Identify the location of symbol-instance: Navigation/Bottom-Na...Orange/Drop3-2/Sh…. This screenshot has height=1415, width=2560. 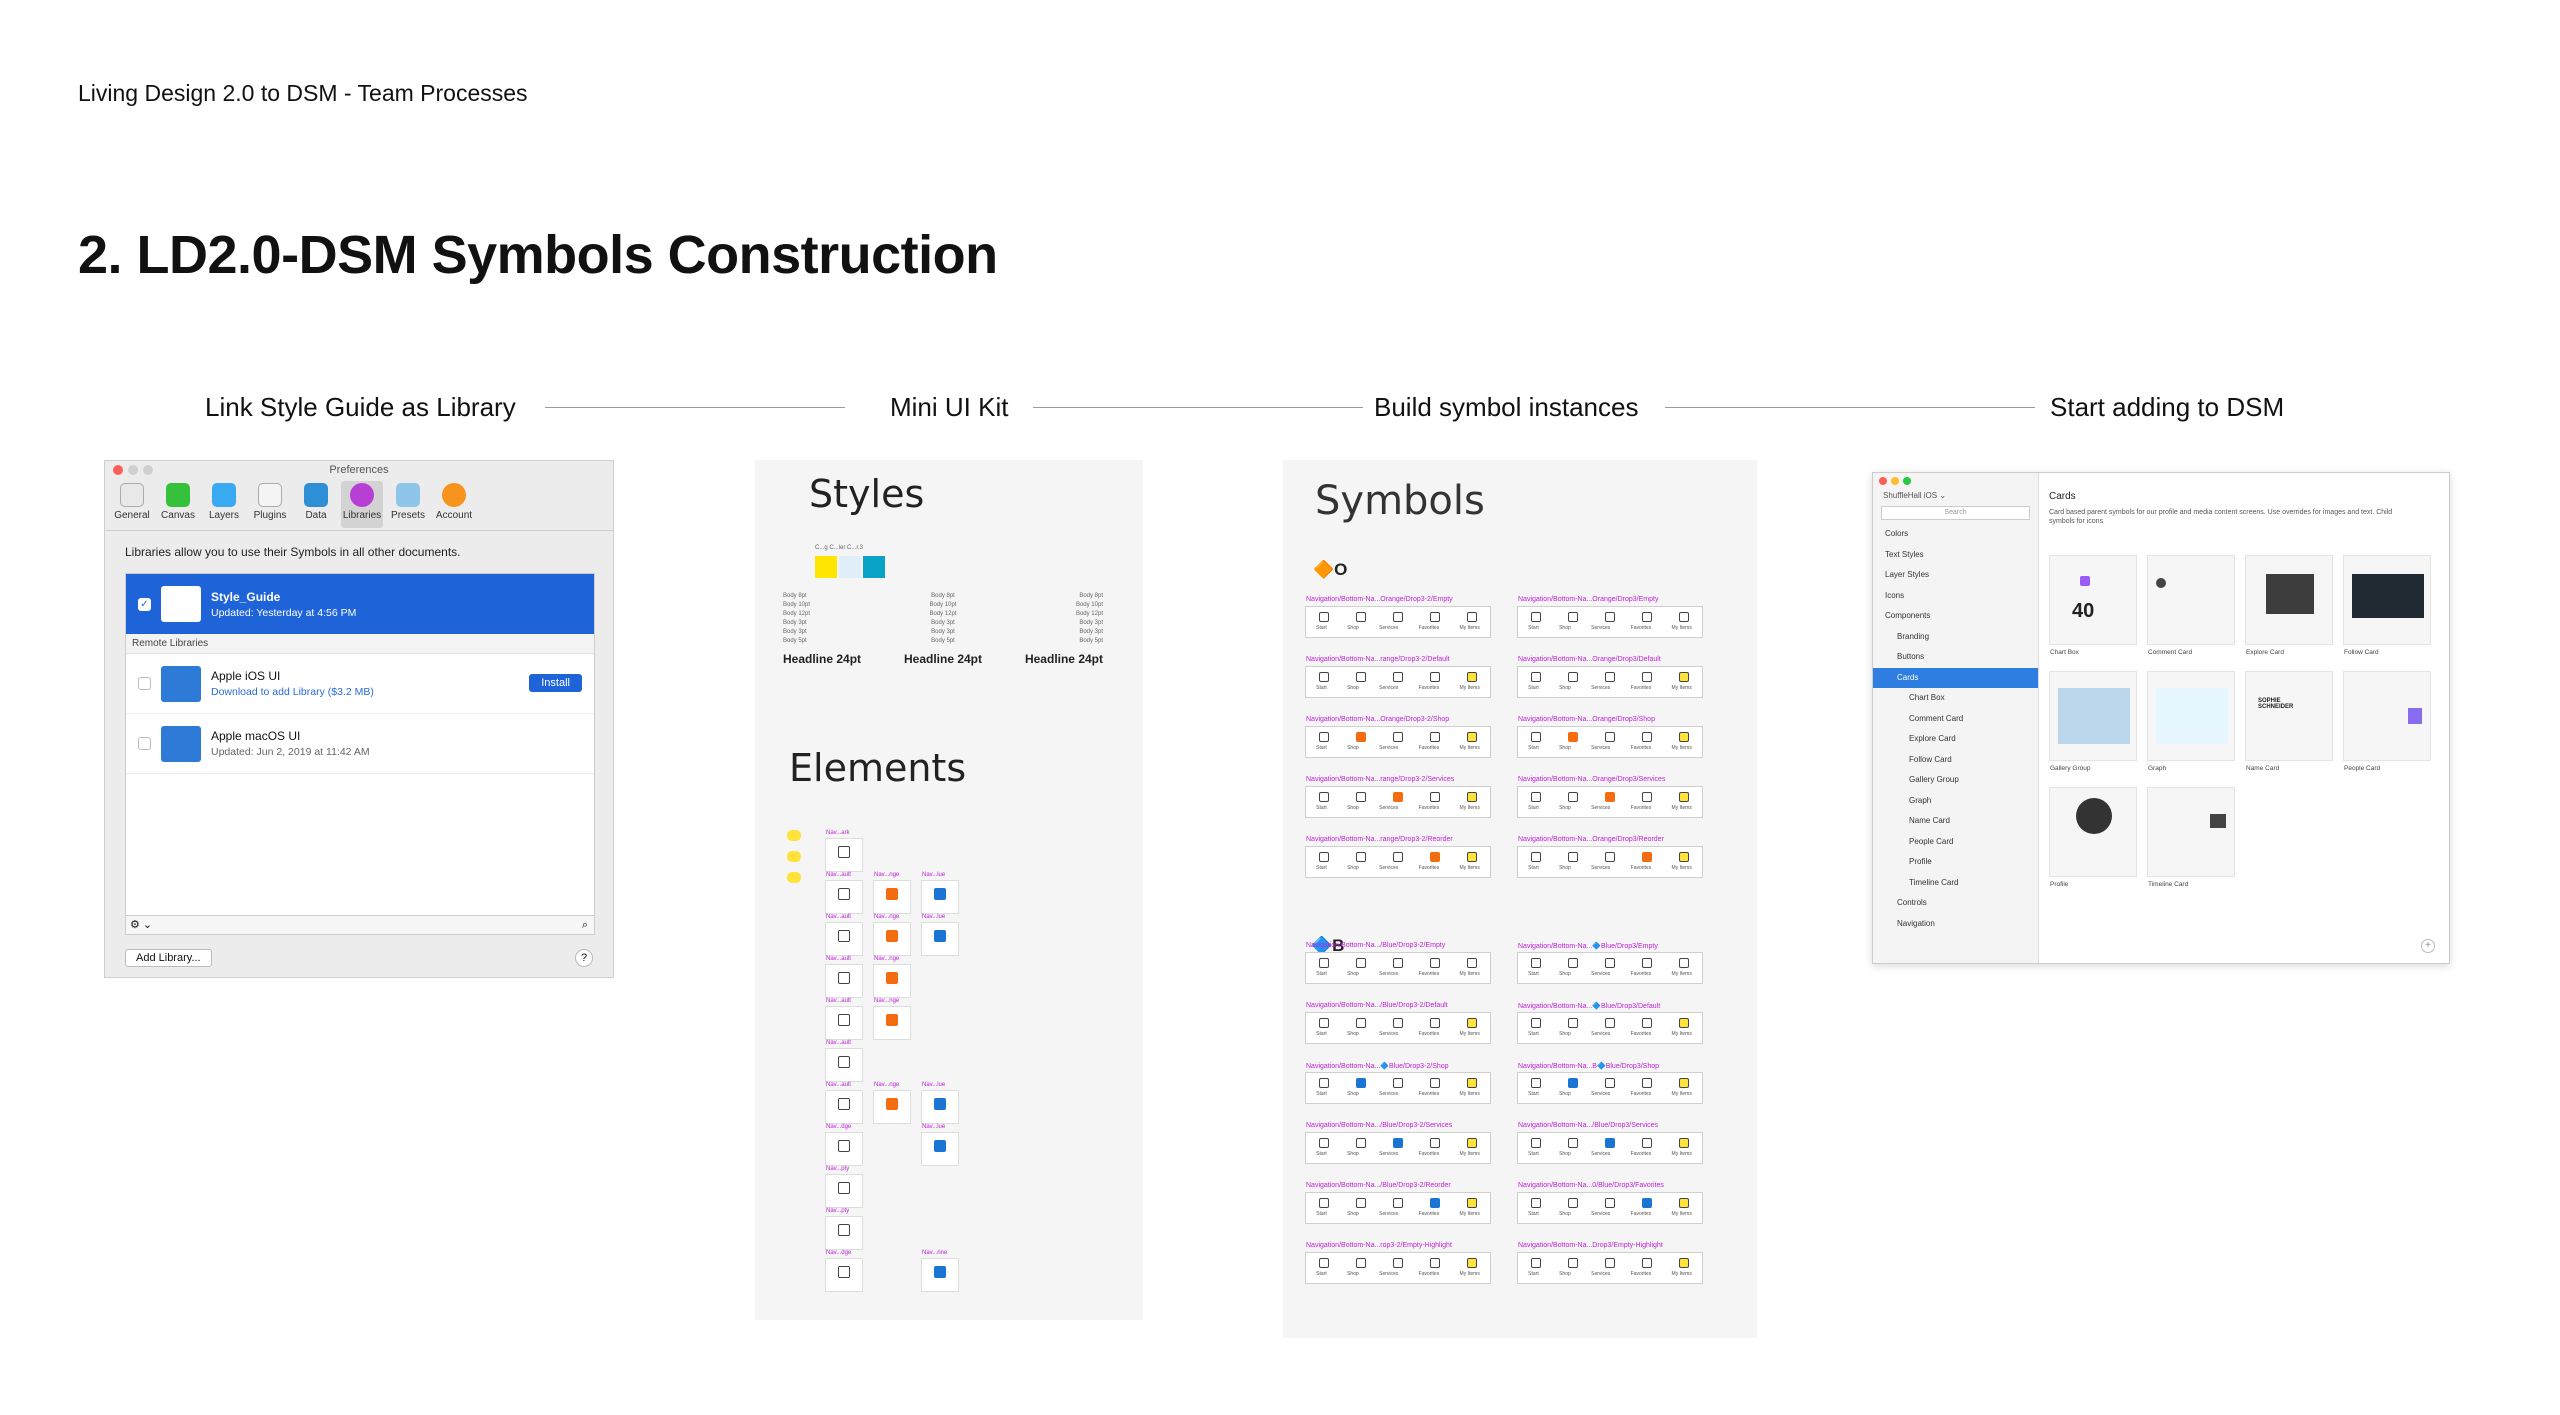
(1398, 737).